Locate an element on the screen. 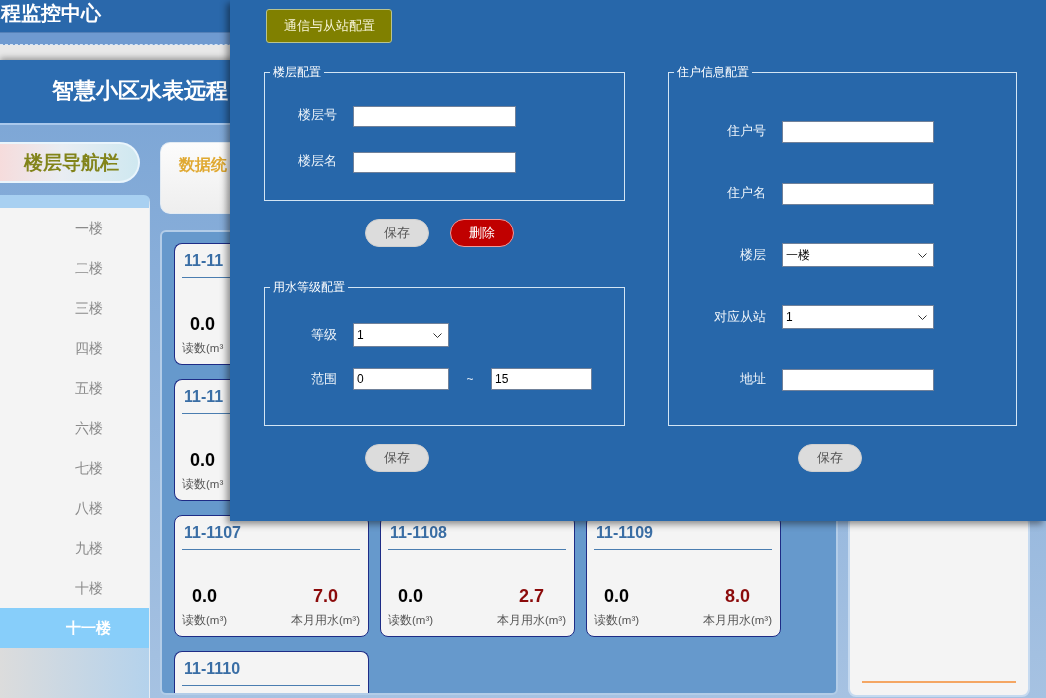 This screenshot has height=698, width=1046. monthly-usage: 8.0 is located at coordinates (737, 596).